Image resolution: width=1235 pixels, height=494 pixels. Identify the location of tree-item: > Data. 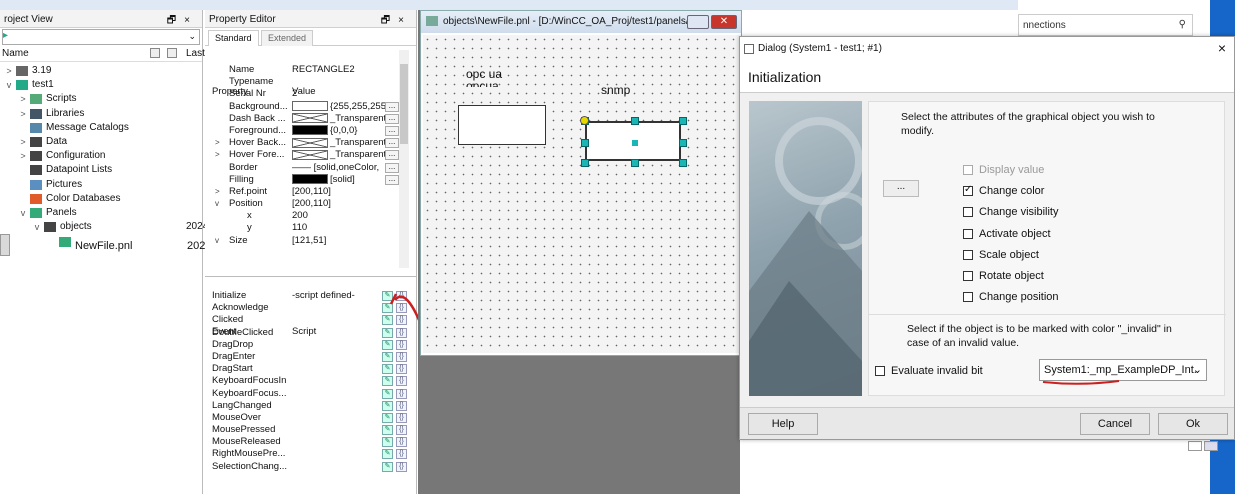
(101, 142).